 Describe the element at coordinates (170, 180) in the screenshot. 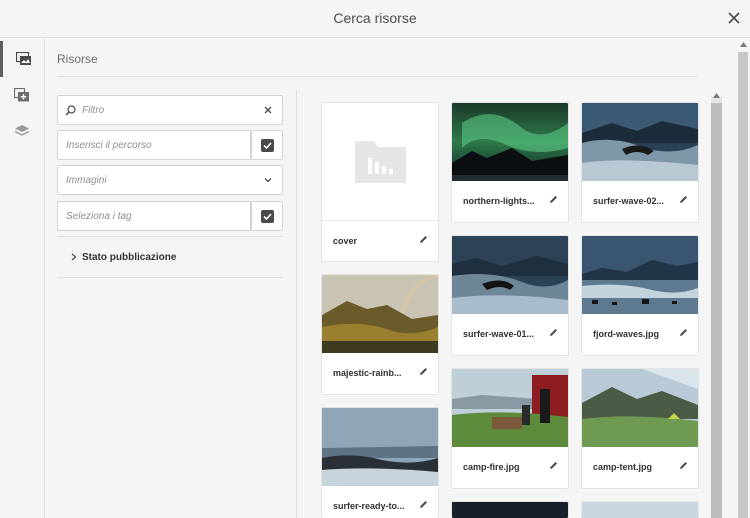

I see `type-select: Immagini` at that location.